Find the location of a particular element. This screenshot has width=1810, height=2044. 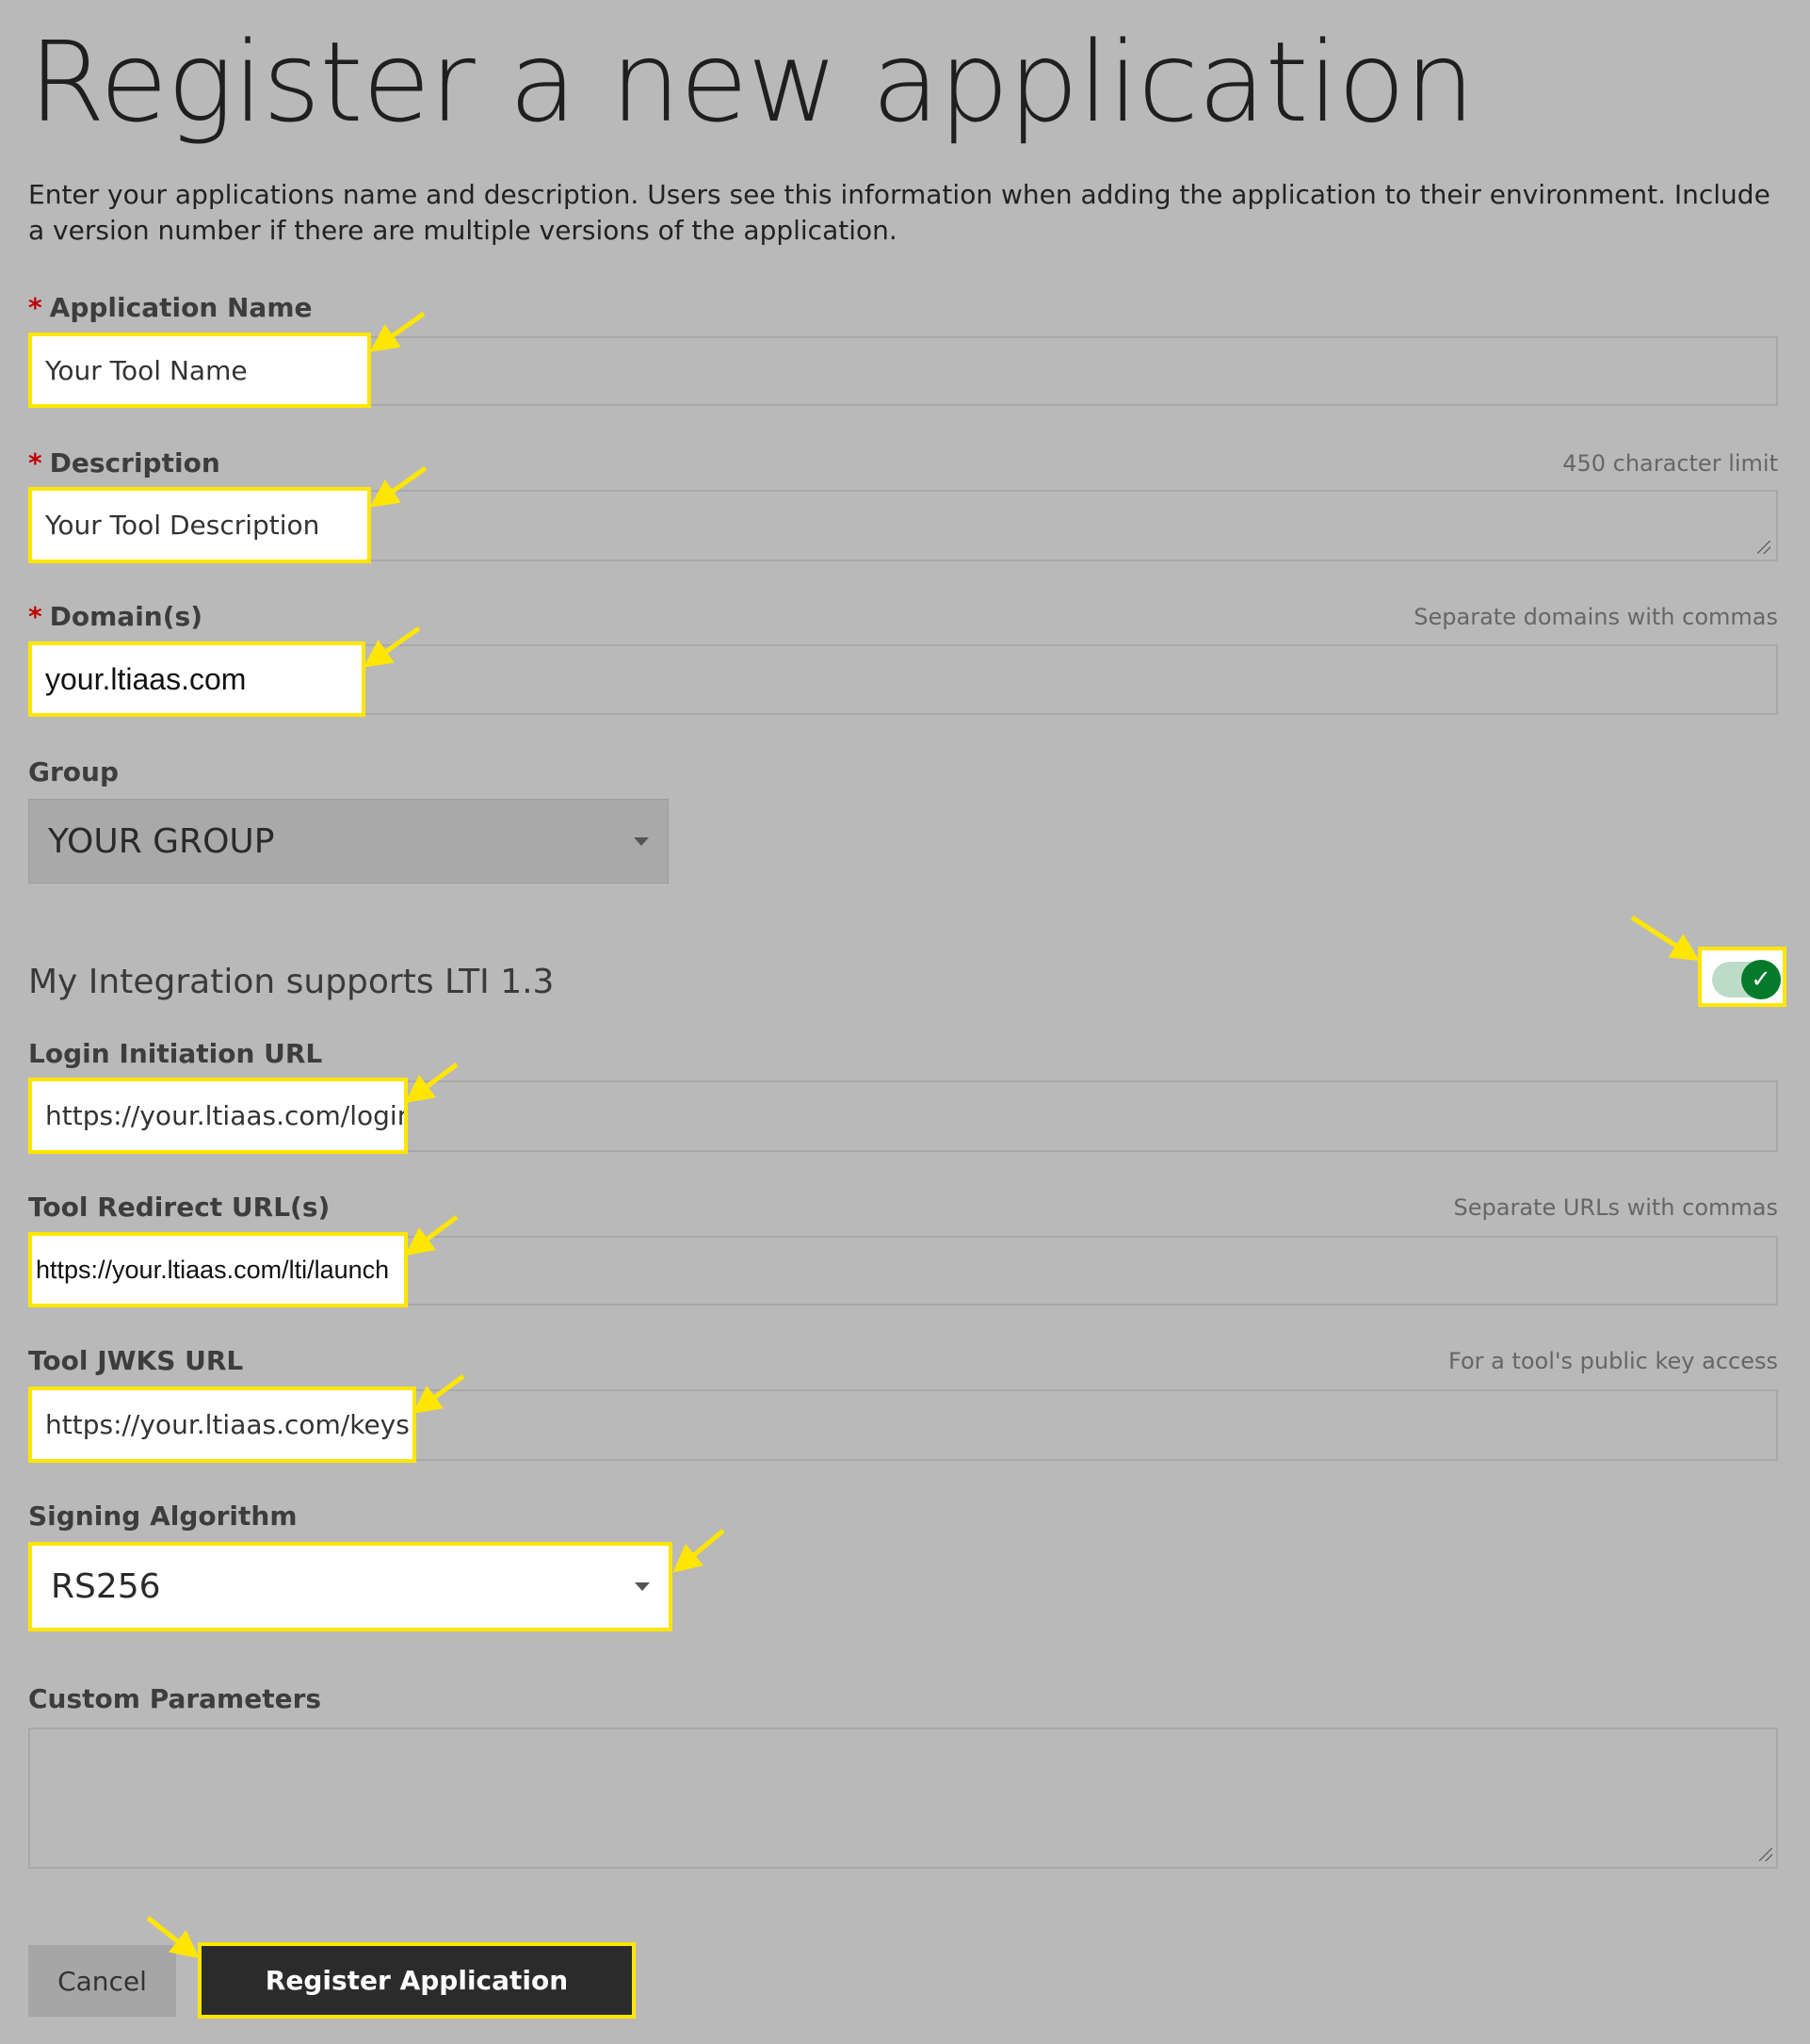

register-application-button: Register Application is located at coordinates (417, 1980).